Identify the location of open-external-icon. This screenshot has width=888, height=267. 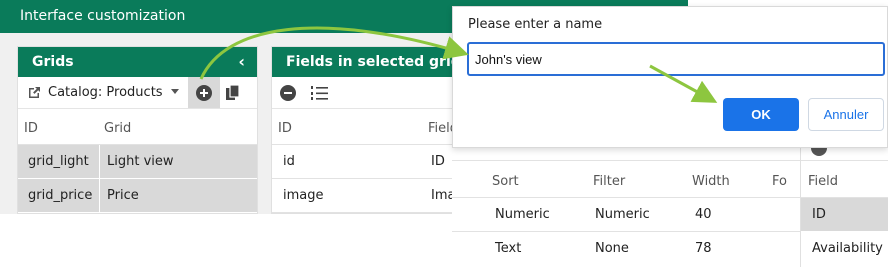
(34, 93).